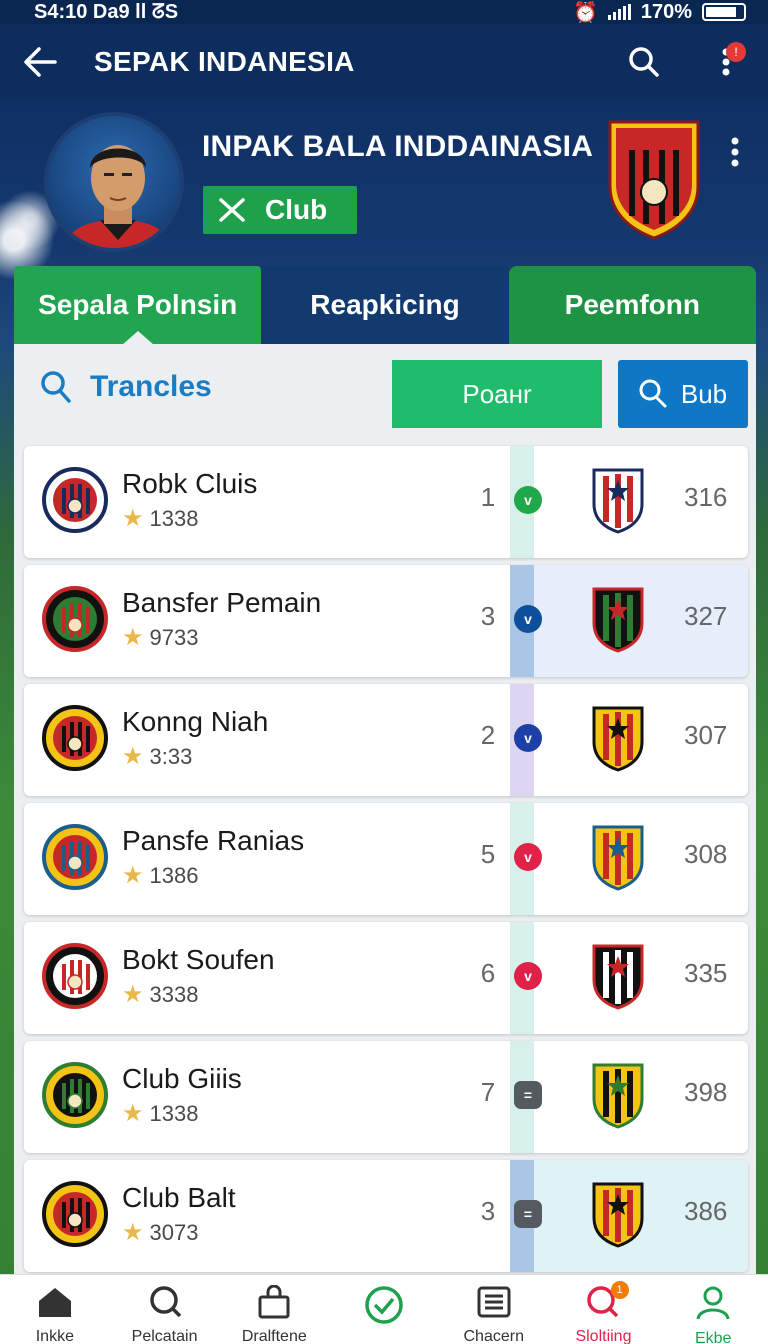 The image size is (768, 1344). What do you see at coordinates (213, 840) in the screenshot?
I see `club-name: Pansfe Ranias` at bounding box center [213, 840].